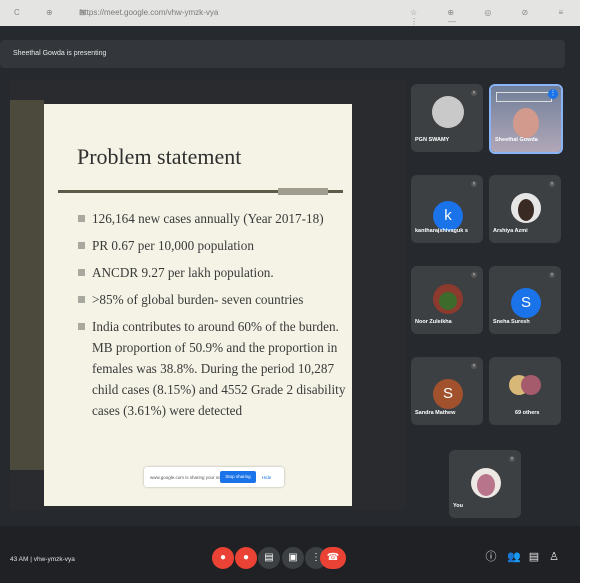  I want to click on slide-bullet-text: PR 0.67 per 10,000 population, so click(173, 245).